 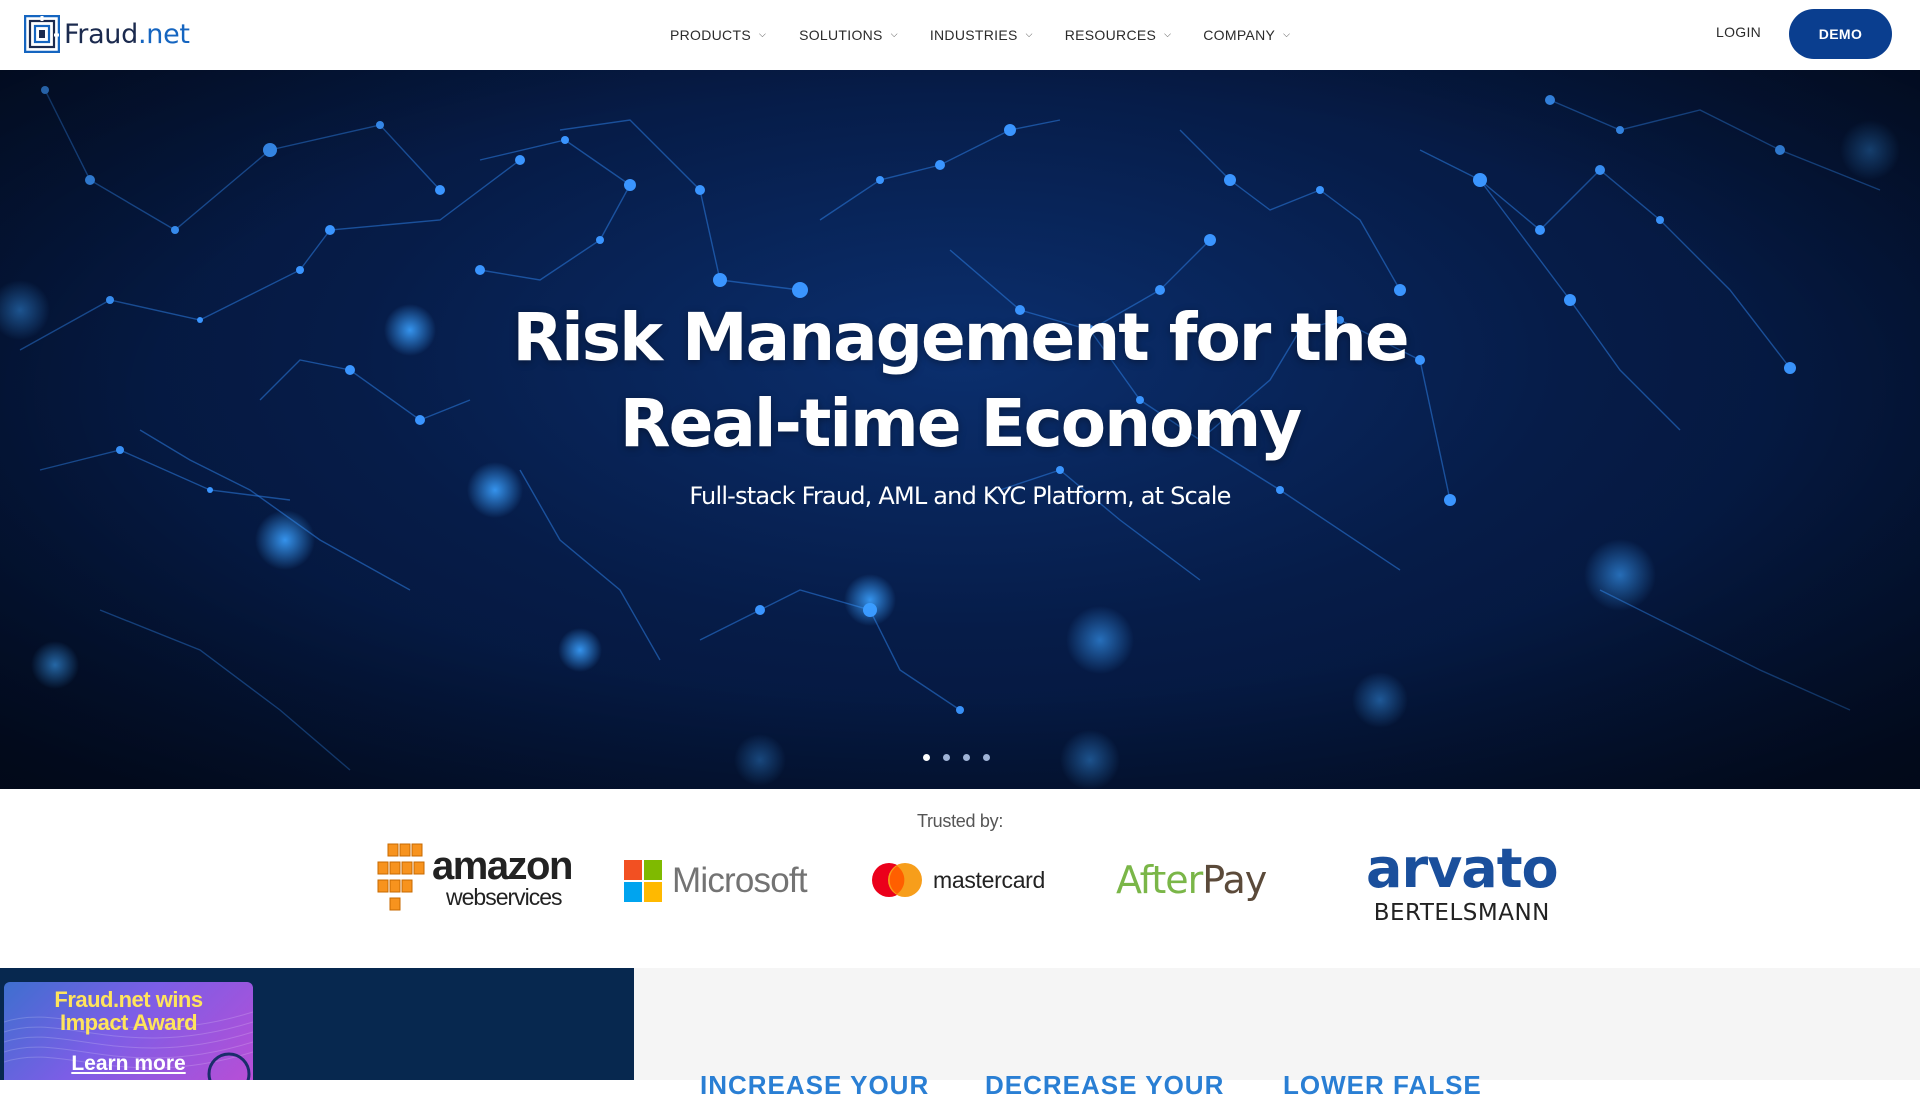 What do you see at coordinates (1462, 868) in the screenshot?
I see `arvato-wordmark: arvato` at bounding box center [1462, 868].